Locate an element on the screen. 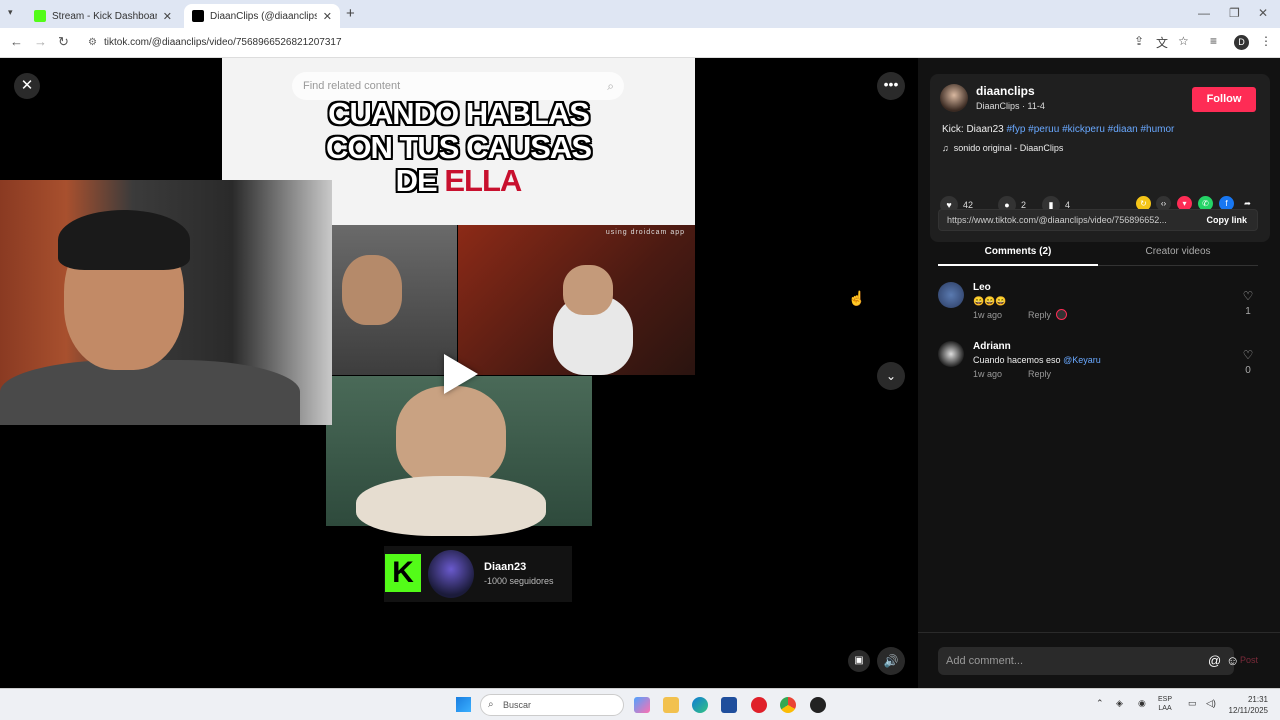 The width and height of the screenshot is (1280, 720). sound-link: ♫ sonido original - DiaanClips is located at coordinates (1002, 148).